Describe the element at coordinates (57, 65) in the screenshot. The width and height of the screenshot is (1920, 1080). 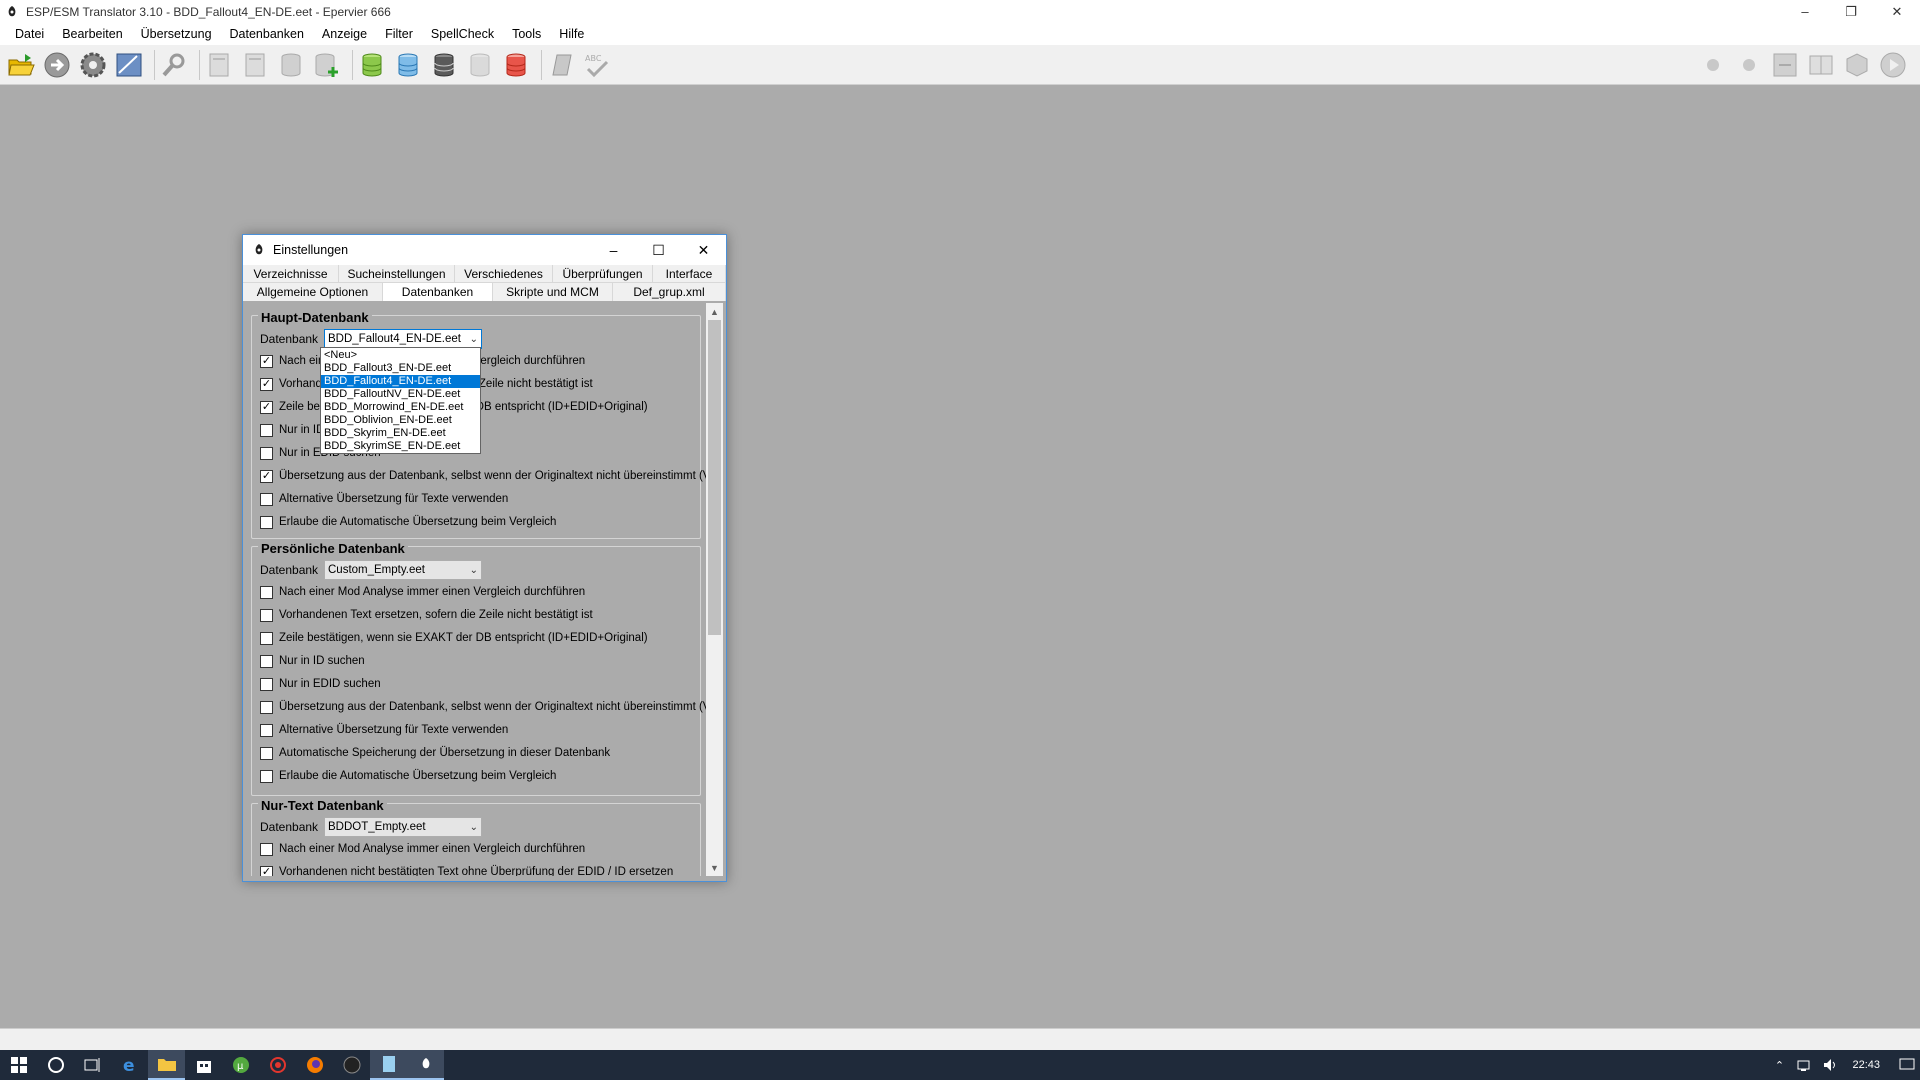
I see `arrow-right-icon` at that location.